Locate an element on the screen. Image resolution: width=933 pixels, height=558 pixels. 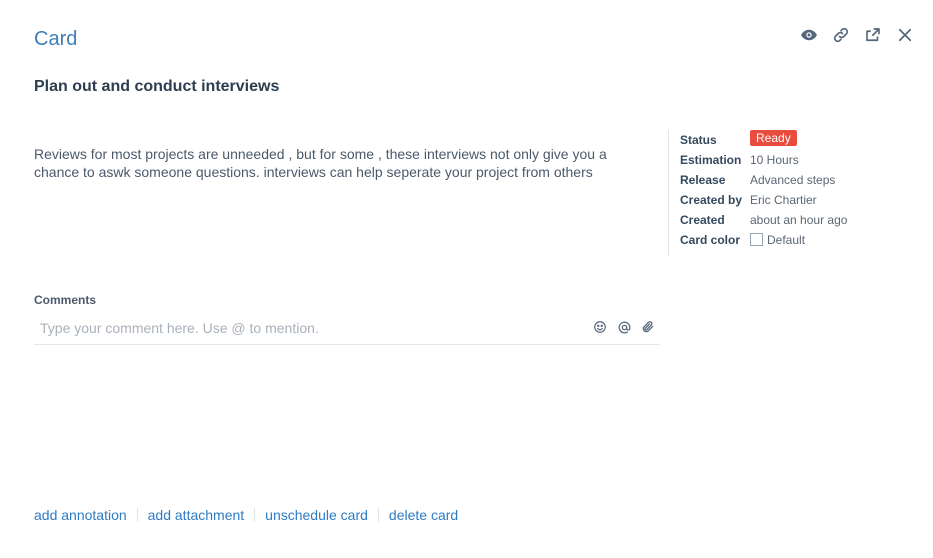
estimation-value: 10 Hours is located at coordinates (774, 160).